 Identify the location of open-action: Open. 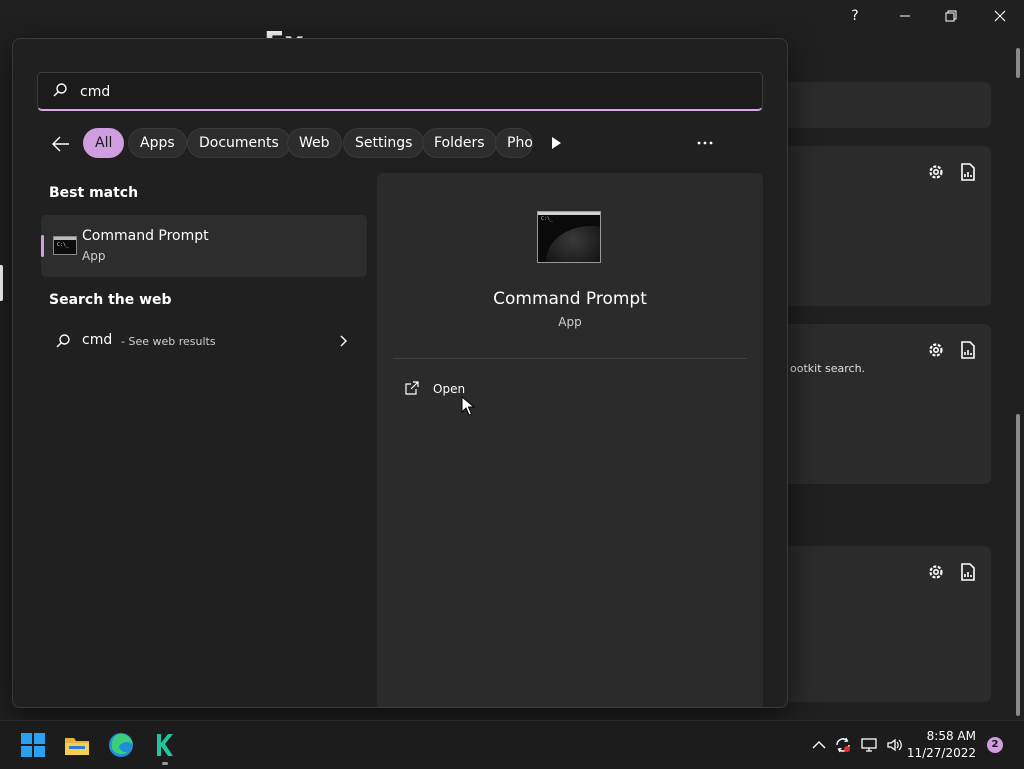
(451, 390).